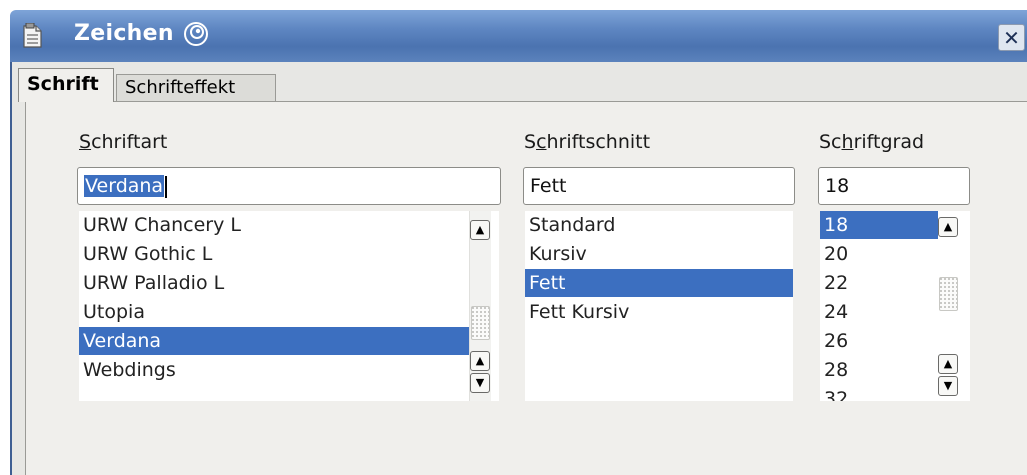 The image size is (1027, 475). I want to click on tab-schrift: Schrift, so click(66, 85).